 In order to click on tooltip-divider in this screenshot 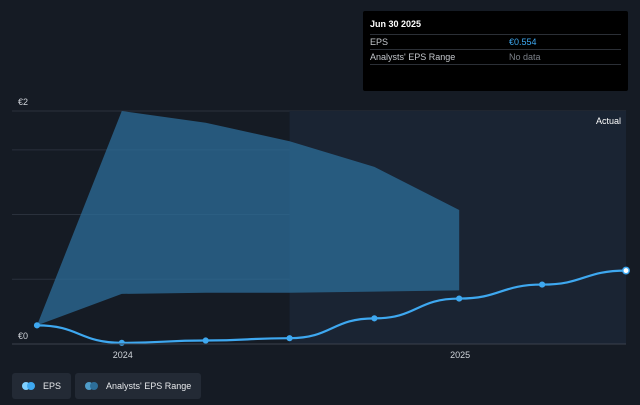, I will do `click(495, 64)`.